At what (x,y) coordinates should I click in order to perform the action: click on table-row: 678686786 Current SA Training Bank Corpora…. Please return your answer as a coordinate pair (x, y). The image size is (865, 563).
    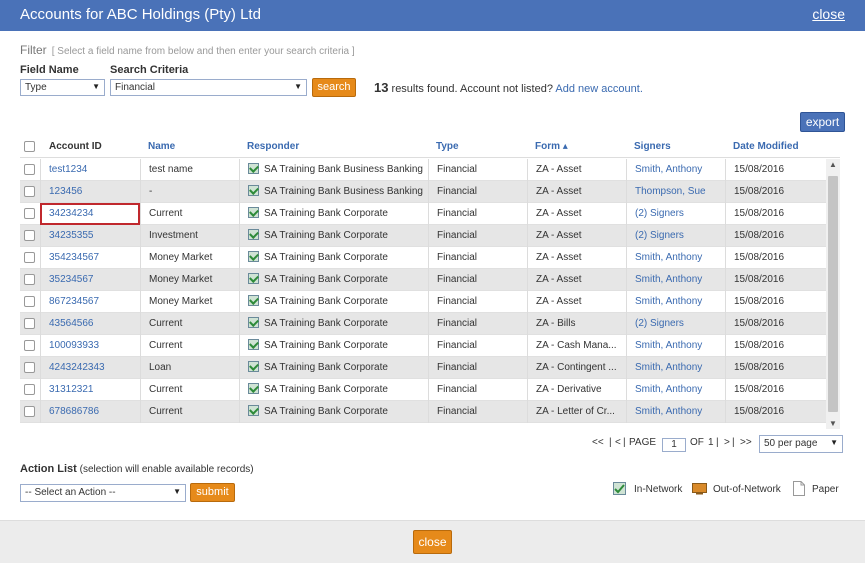
    Looking at the image, I should click on (423, 412).